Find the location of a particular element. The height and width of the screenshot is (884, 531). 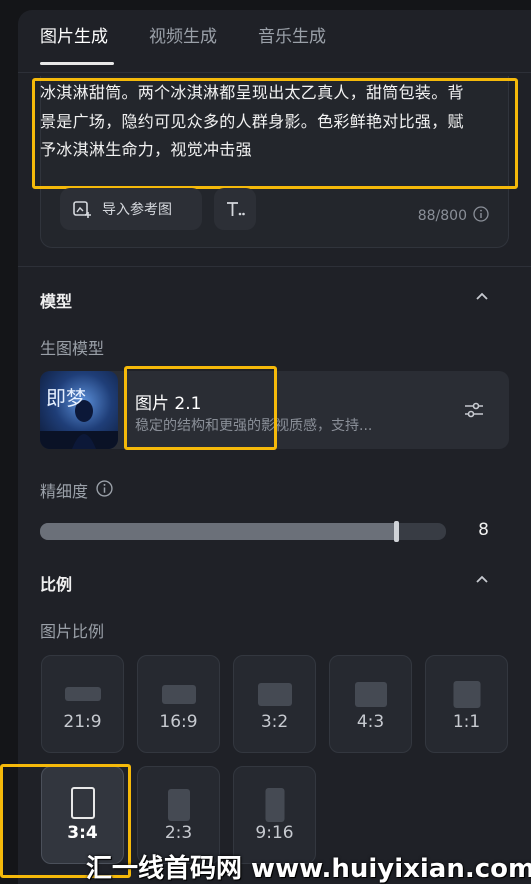

counter-text: 88/800 is located at coordinates (442, 216).